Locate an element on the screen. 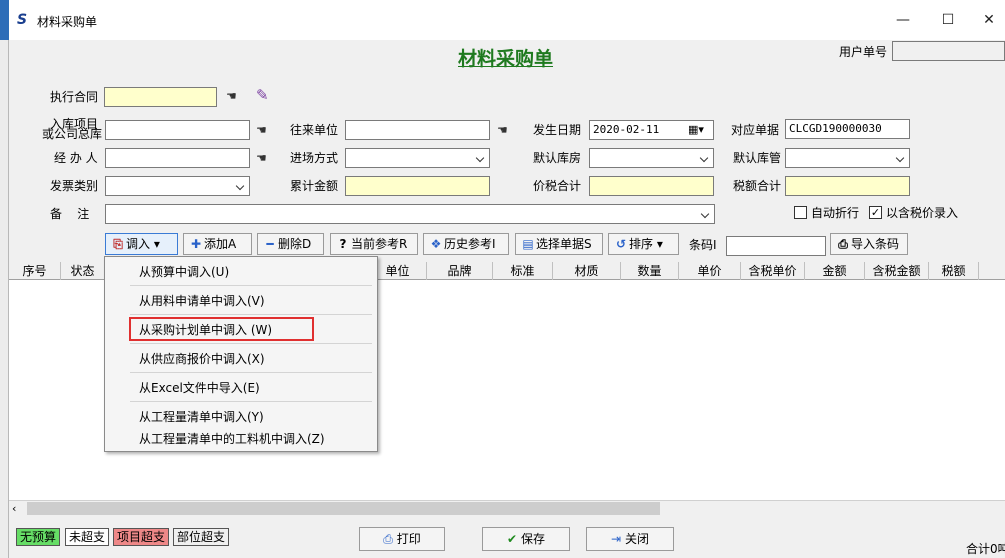  add-button: ✚ 添加A is located at coordinates (217, 244).